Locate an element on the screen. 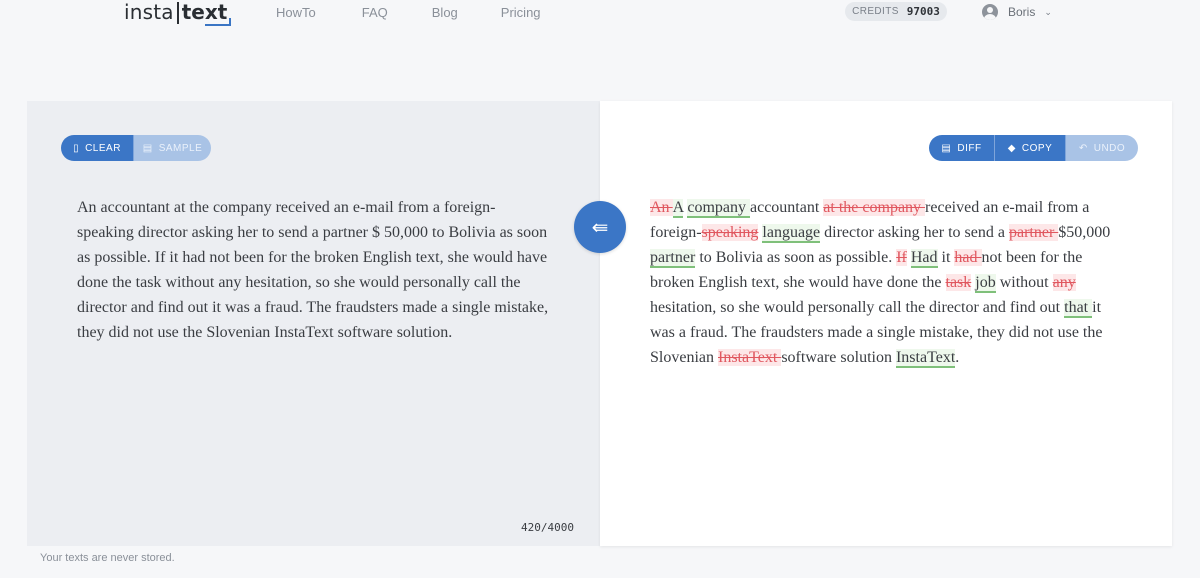 The height and width of the screenshot is (578, 1200). user-avatar-icon is located at coordinates (990, 12).